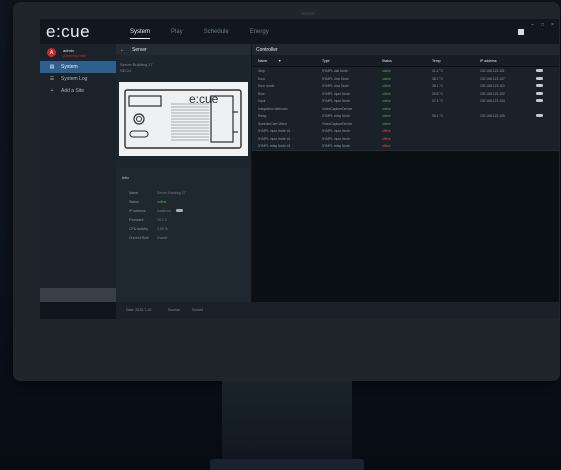 The height and width of the screenshot is (470, 561). I want to click on info-row-role: Current Role Master, so click(148, 238).